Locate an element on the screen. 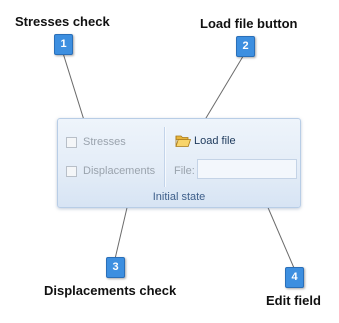 Image resolution: width=339 pixels, height=323 pixels. callout-title-edit-field: Edit field is located at coordinates (293, 300).